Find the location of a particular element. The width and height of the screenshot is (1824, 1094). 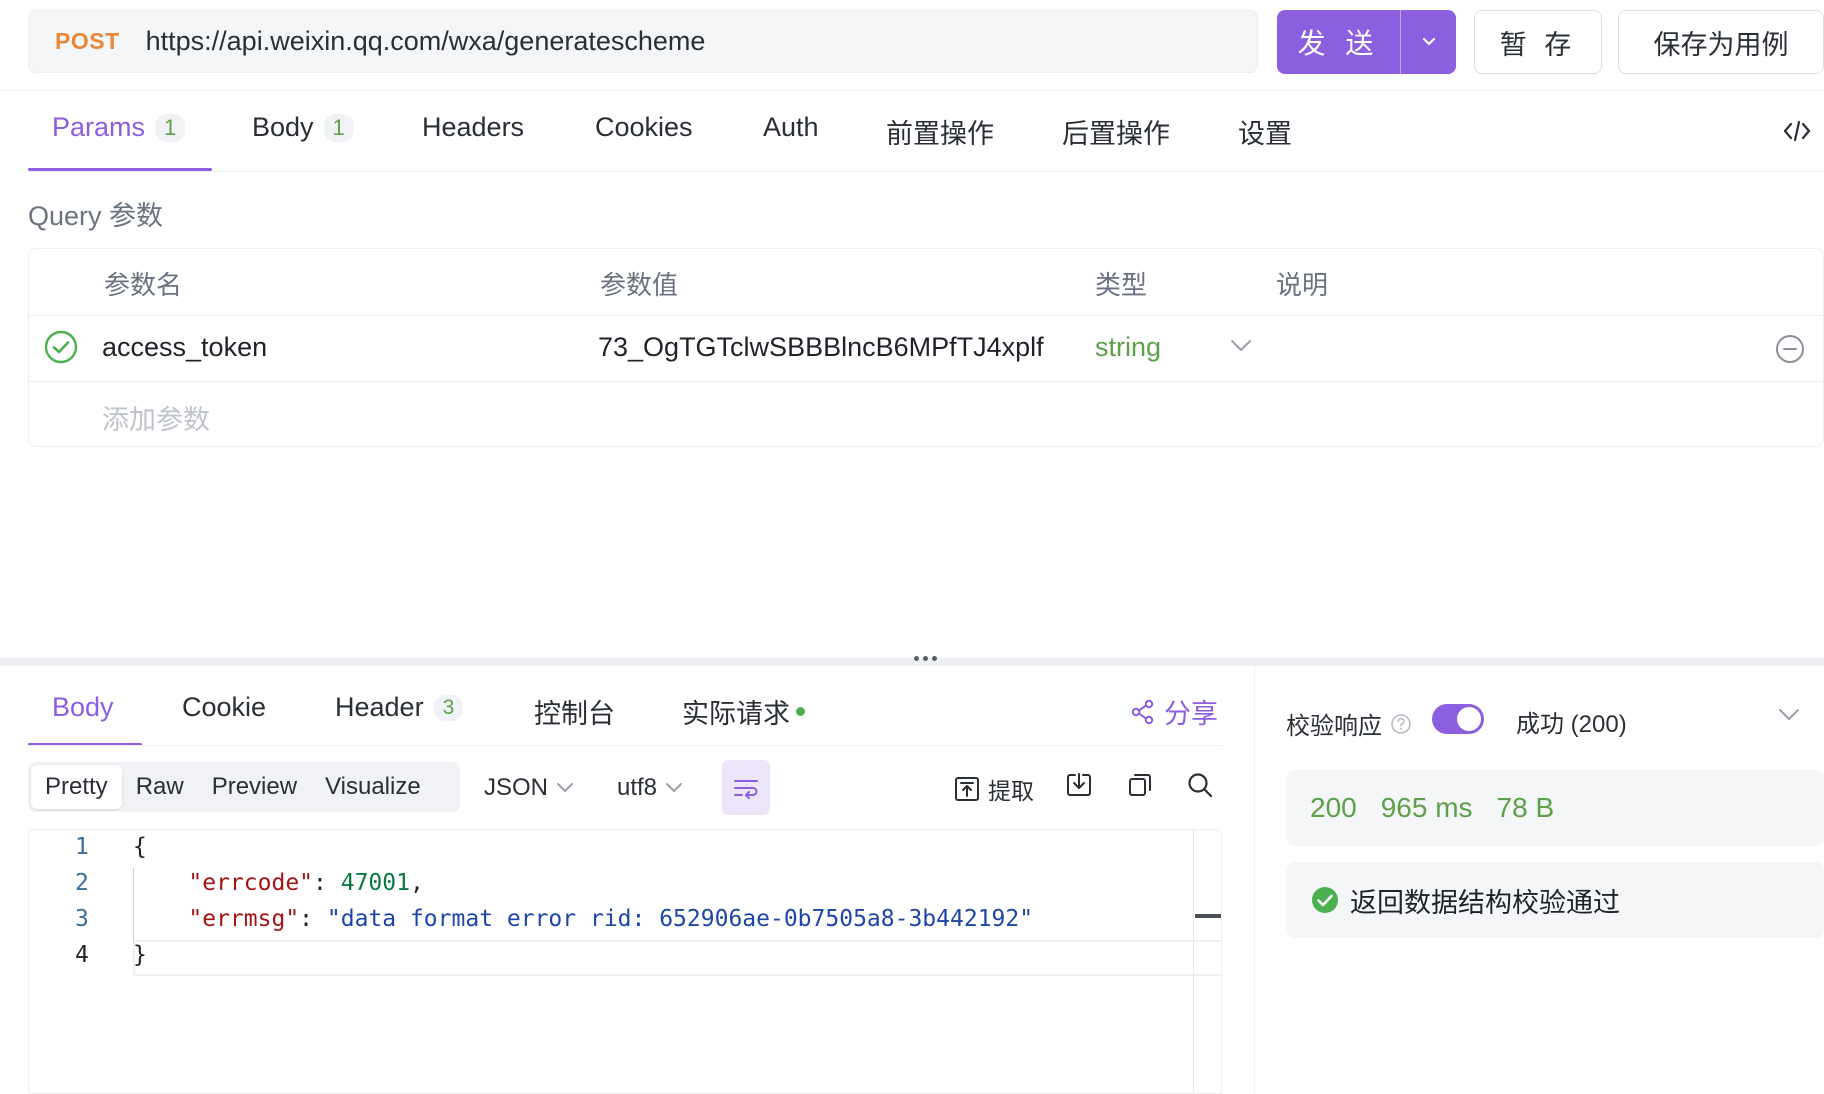

extract-button: 提取 is located at coordinates (994, 789).